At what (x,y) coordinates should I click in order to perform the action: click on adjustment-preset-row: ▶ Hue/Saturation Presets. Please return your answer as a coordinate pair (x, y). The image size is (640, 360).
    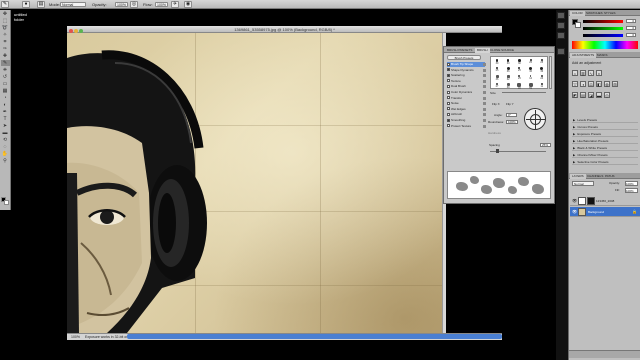
    Looking at the image, I should click on (605, 141).